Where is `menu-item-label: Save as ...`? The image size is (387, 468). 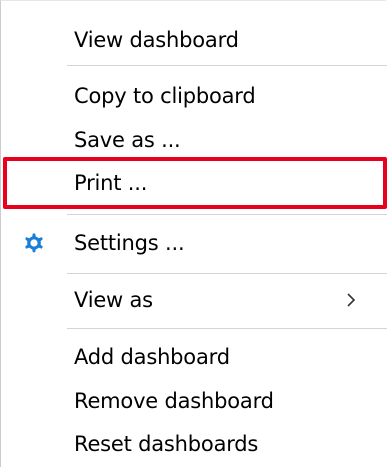 menu-item-label: Save as ... is located at coordinates (127, 140).